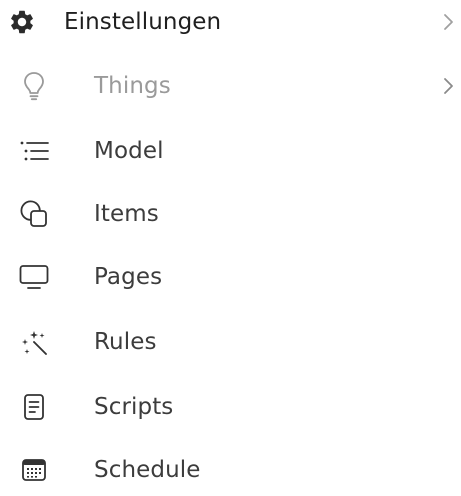 Image resolution: width=461 pixels, height=496 pixels. I want to click on menu-item-scripts: Scripts, so click(230, 407).